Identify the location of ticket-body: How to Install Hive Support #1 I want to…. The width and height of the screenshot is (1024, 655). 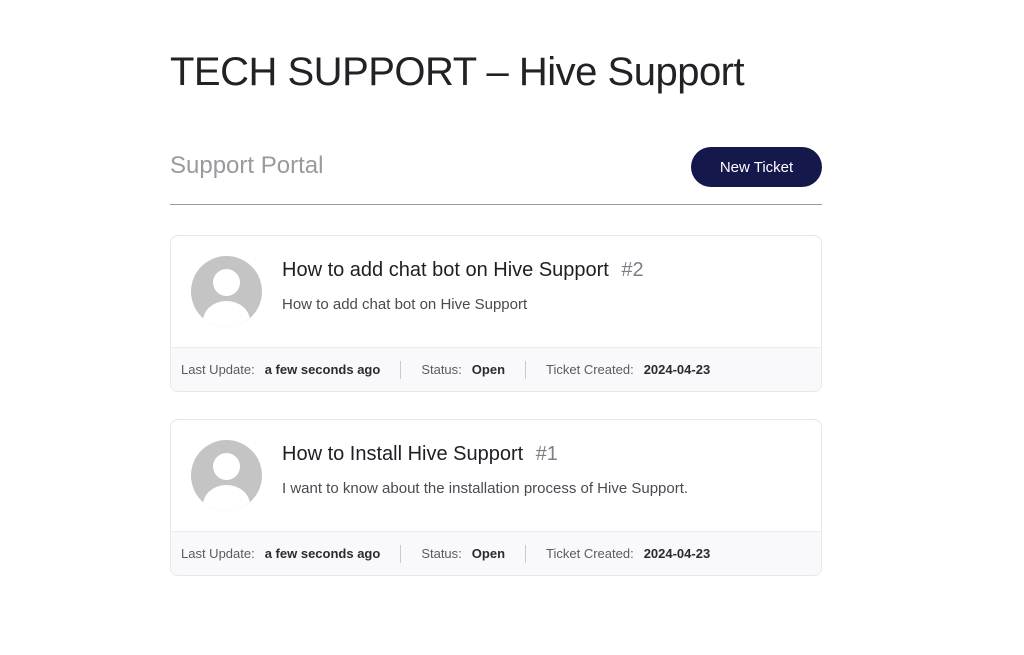
(496, 475).